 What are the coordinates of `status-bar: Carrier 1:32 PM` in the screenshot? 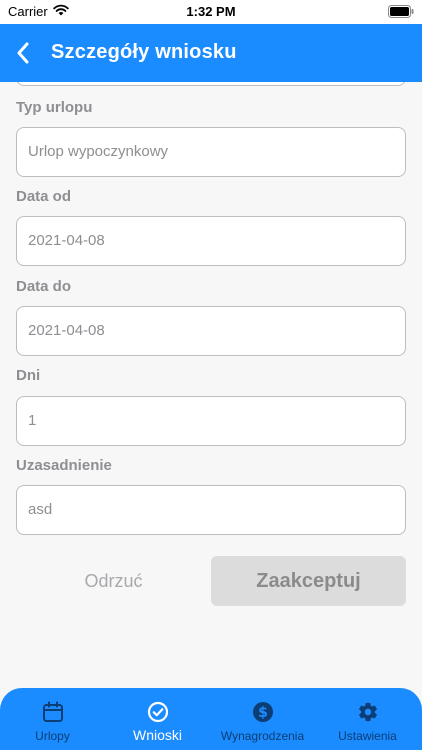 It's located at (211, 12).